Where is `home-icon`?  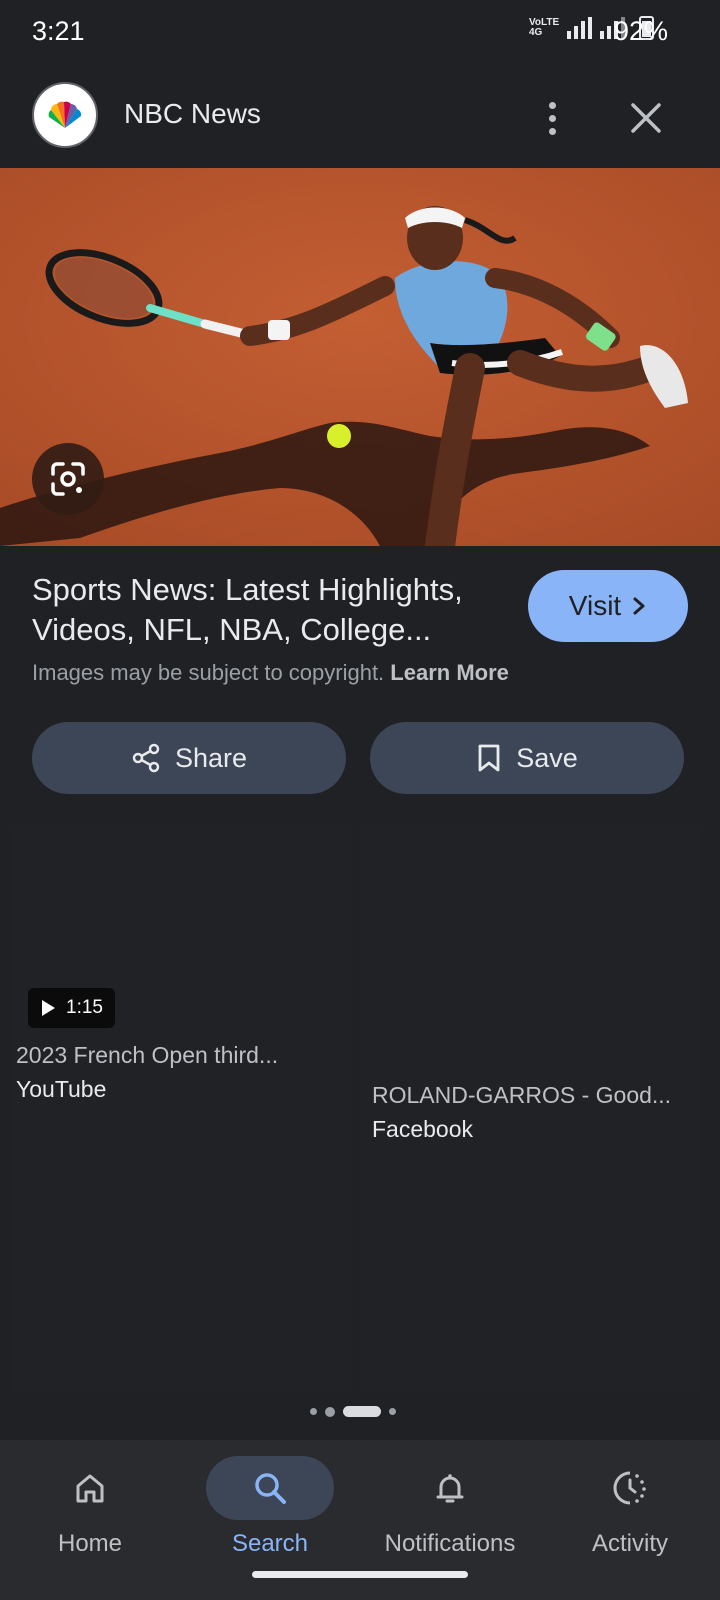
home-icon is located at coordinates (90, 1488).